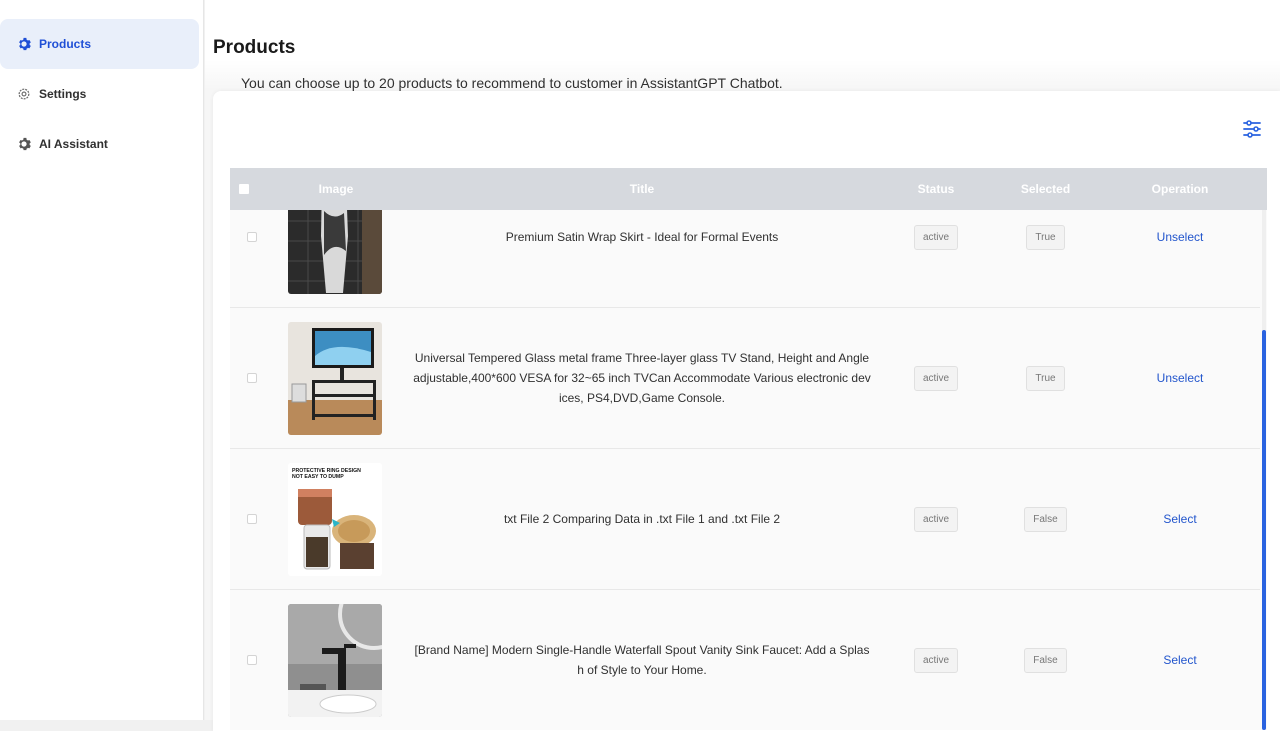  I want to click on table-scrollbar, so click(1264, 470).